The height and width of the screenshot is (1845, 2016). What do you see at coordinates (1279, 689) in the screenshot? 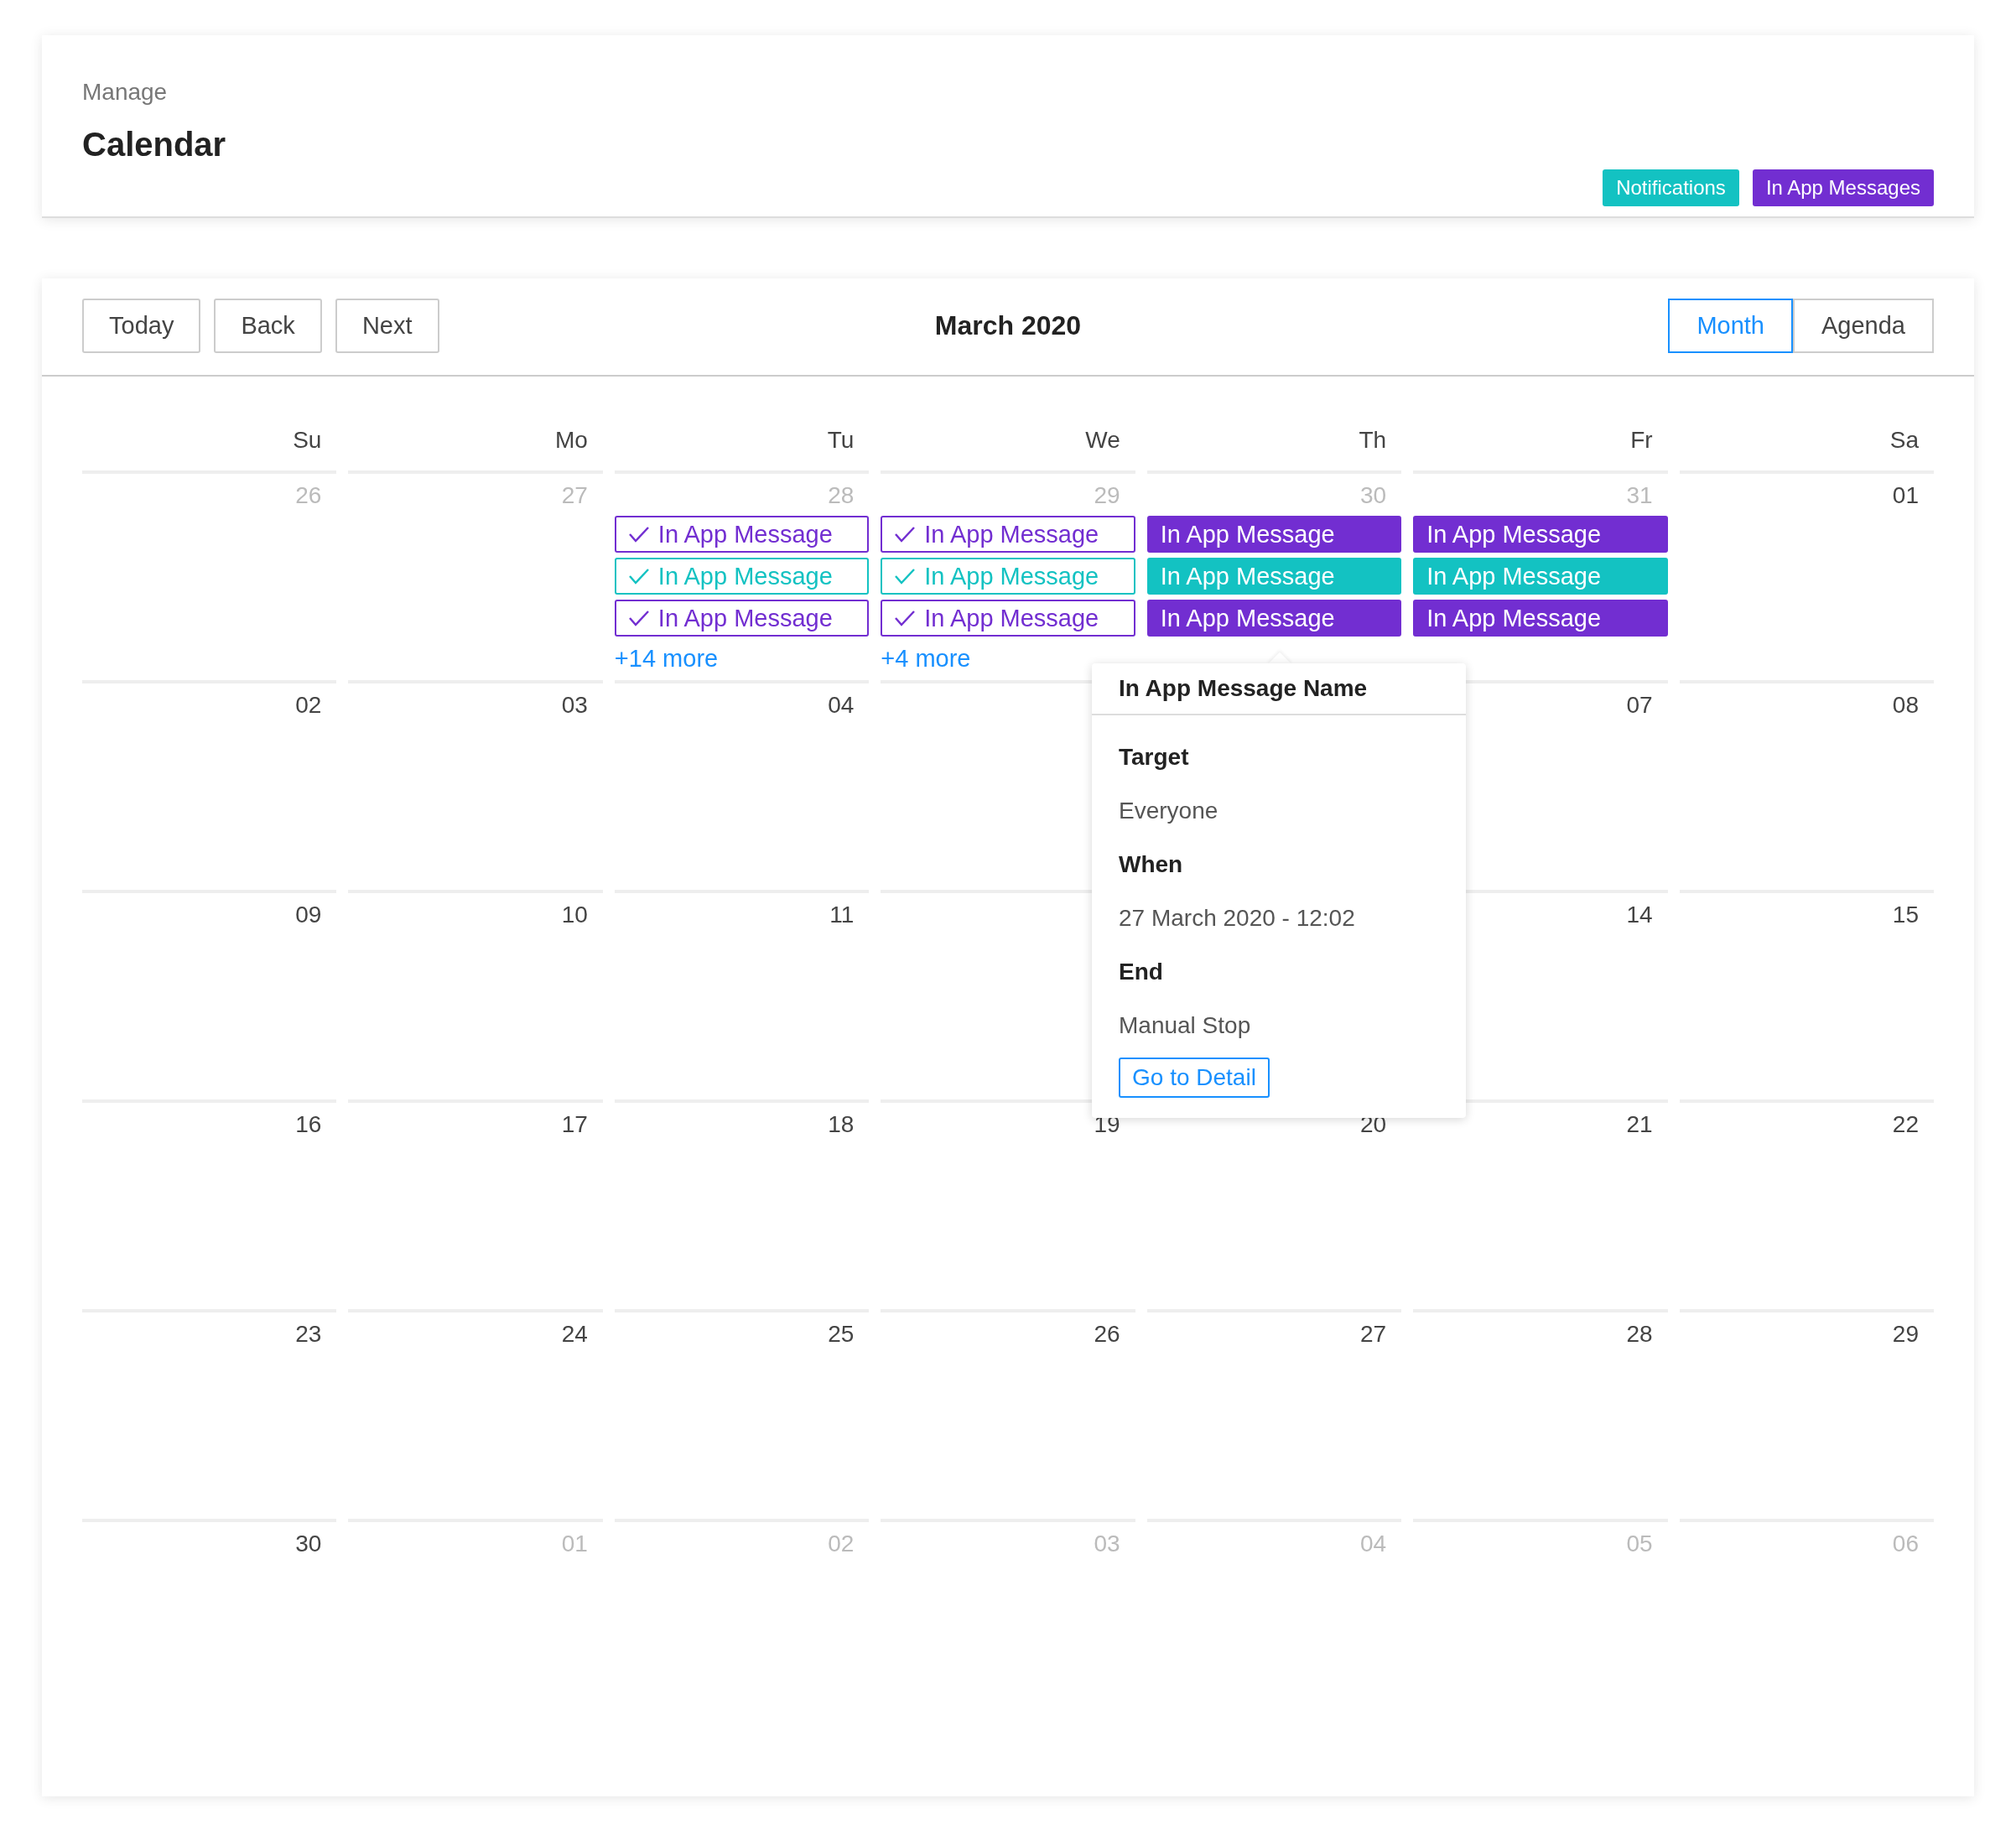
I see `popover-title: In App Message Name` at bounding box center [1279, 689].